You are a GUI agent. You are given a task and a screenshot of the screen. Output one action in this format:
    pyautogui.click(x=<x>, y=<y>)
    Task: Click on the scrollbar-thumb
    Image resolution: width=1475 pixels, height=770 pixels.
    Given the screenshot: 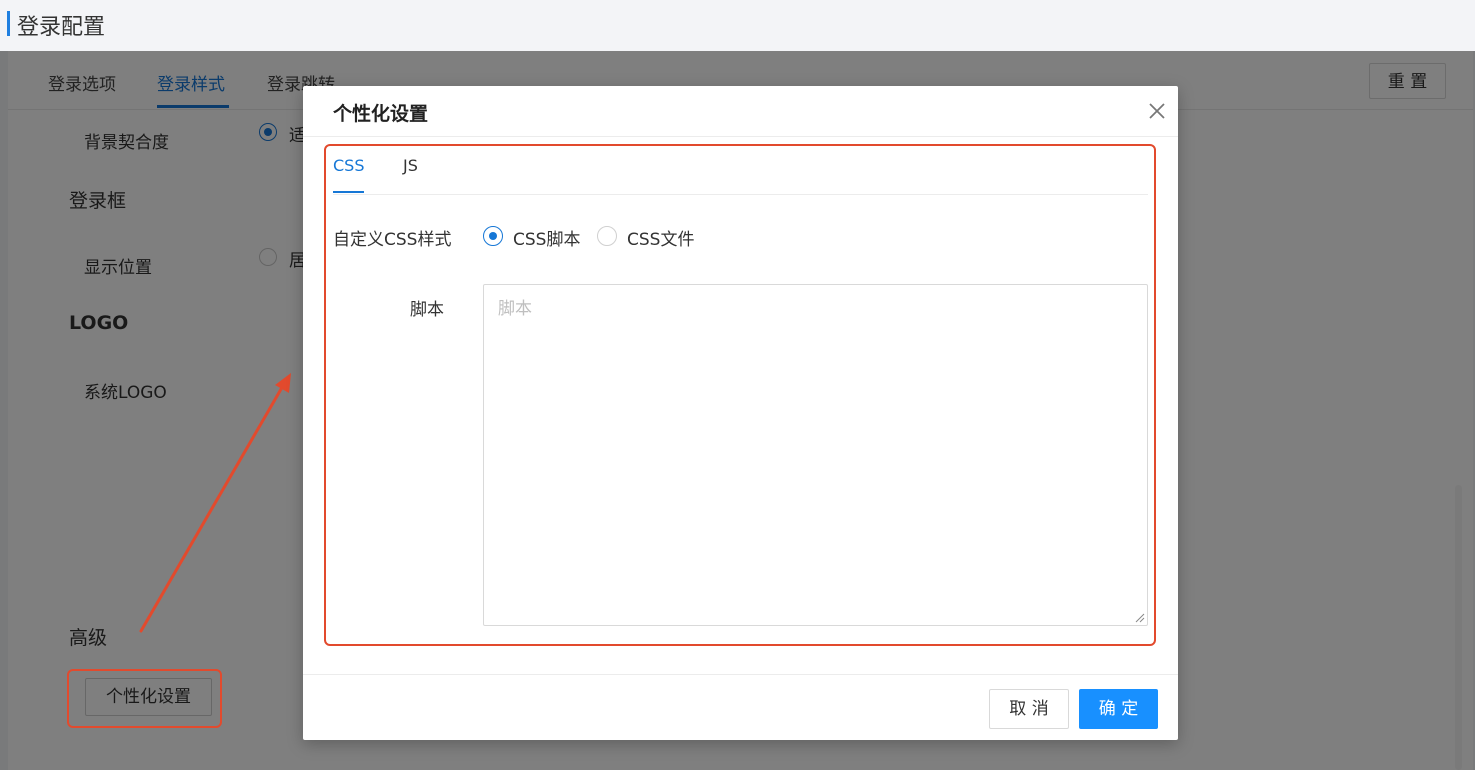 What is the action you would take?
    pyautogui.click(x=1458, y=627)
    